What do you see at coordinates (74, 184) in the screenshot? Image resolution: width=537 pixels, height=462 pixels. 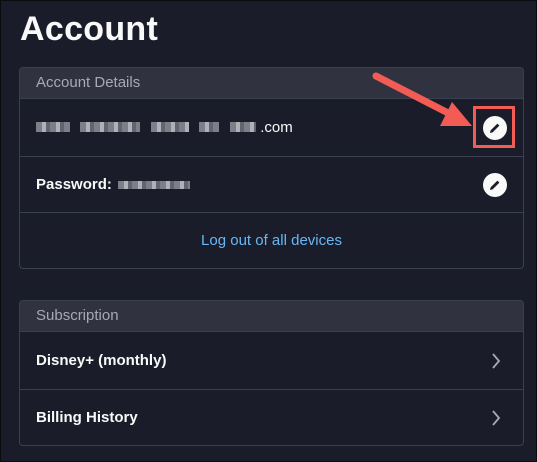 I see `password-label: Password:` at bounding box center [74, 184].